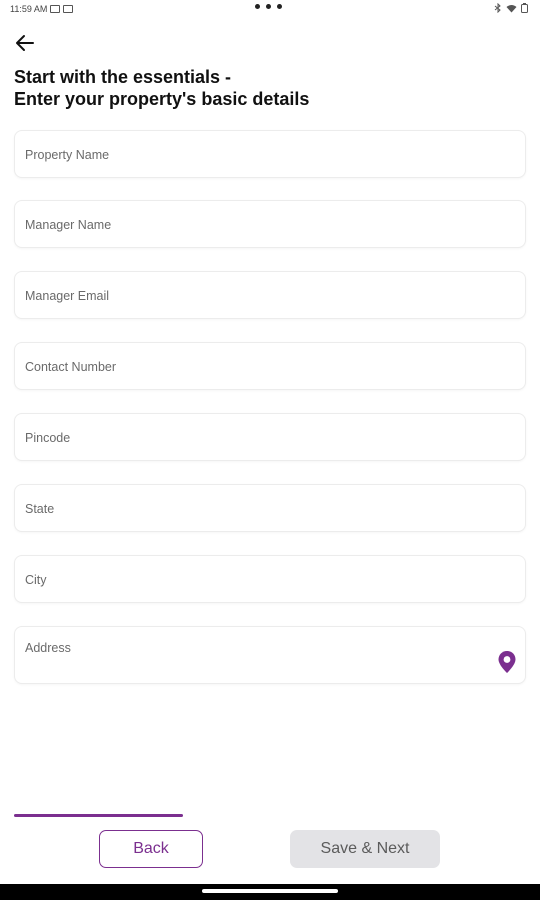 This screenshot has width=540, height=900. I want to click on system-nav-bar, so click(270, 892).